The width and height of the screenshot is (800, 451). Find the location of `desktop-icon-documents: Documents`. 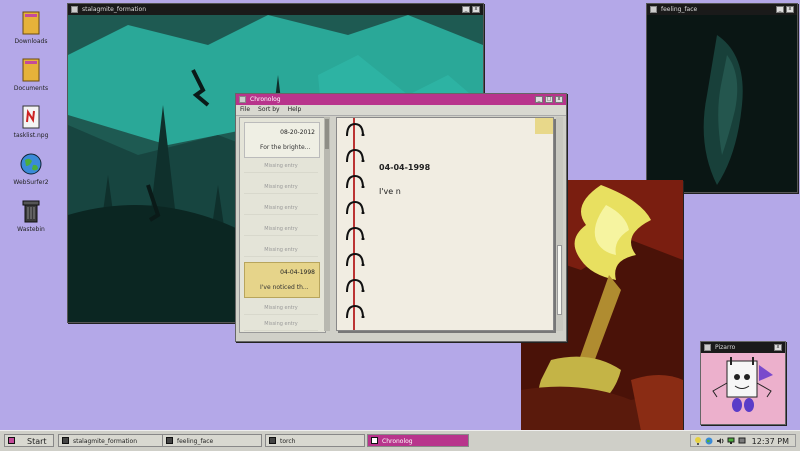

desktop-icon-documents: Documents is located at coordinates (31, 74).